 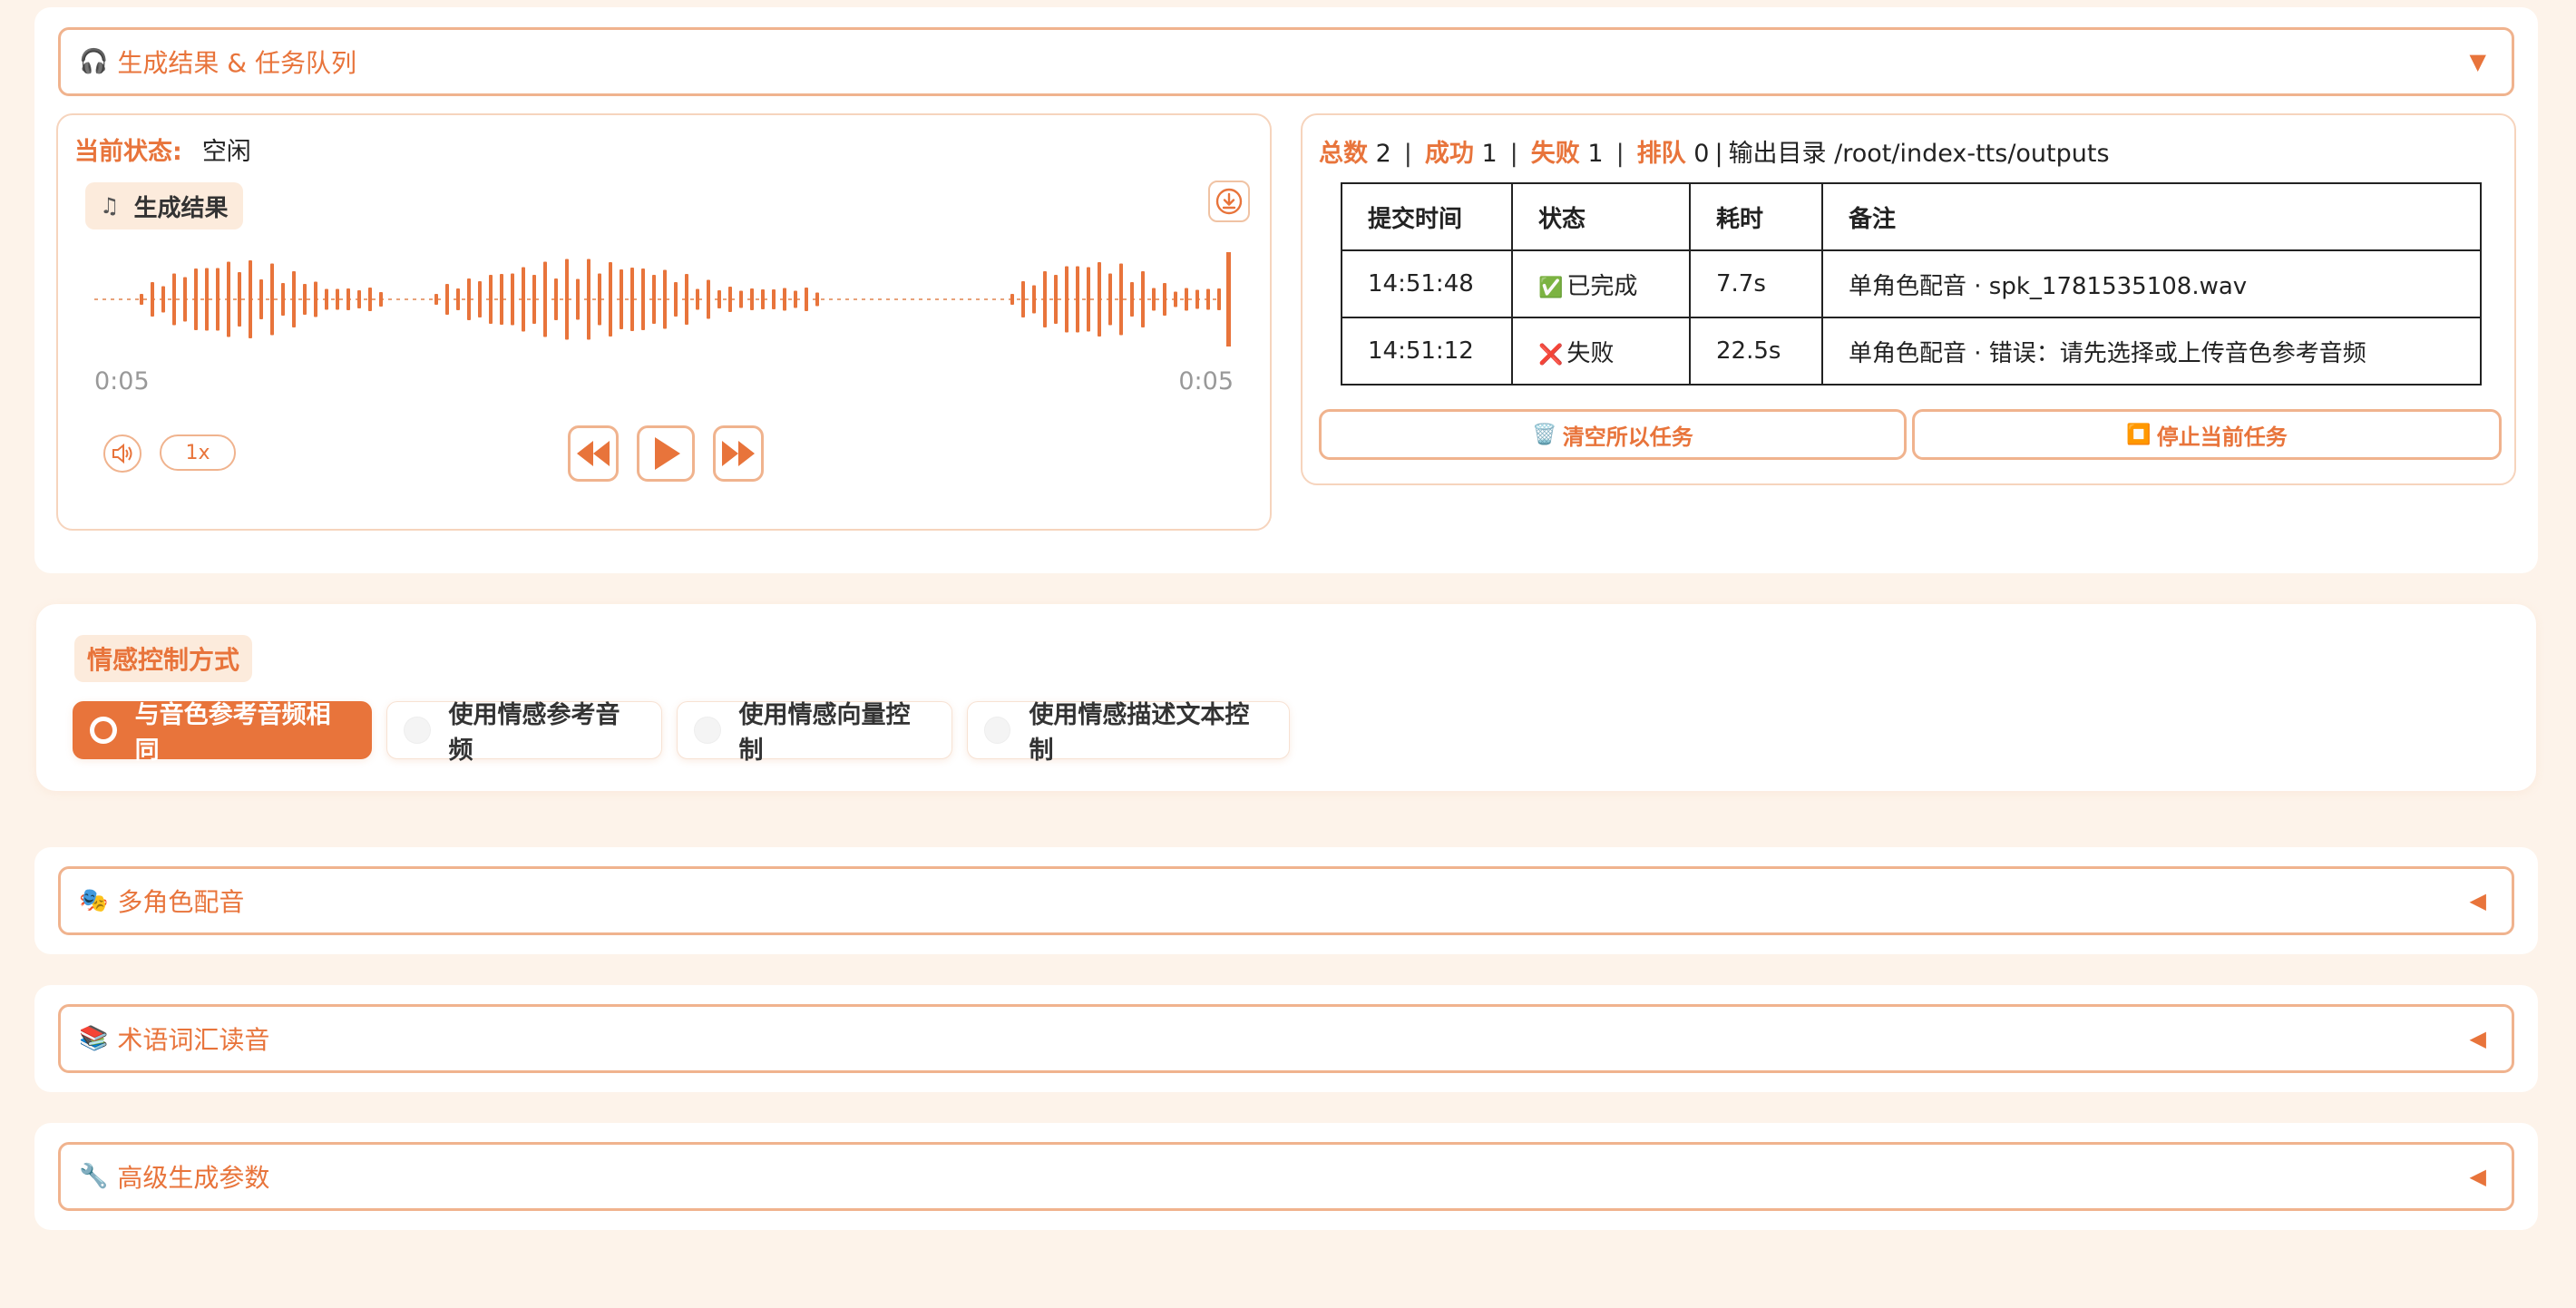 What do you see at coordinates (1489, 154) in the screenshot?
I see `success-value: 1` at bounding box center [1489, 154].